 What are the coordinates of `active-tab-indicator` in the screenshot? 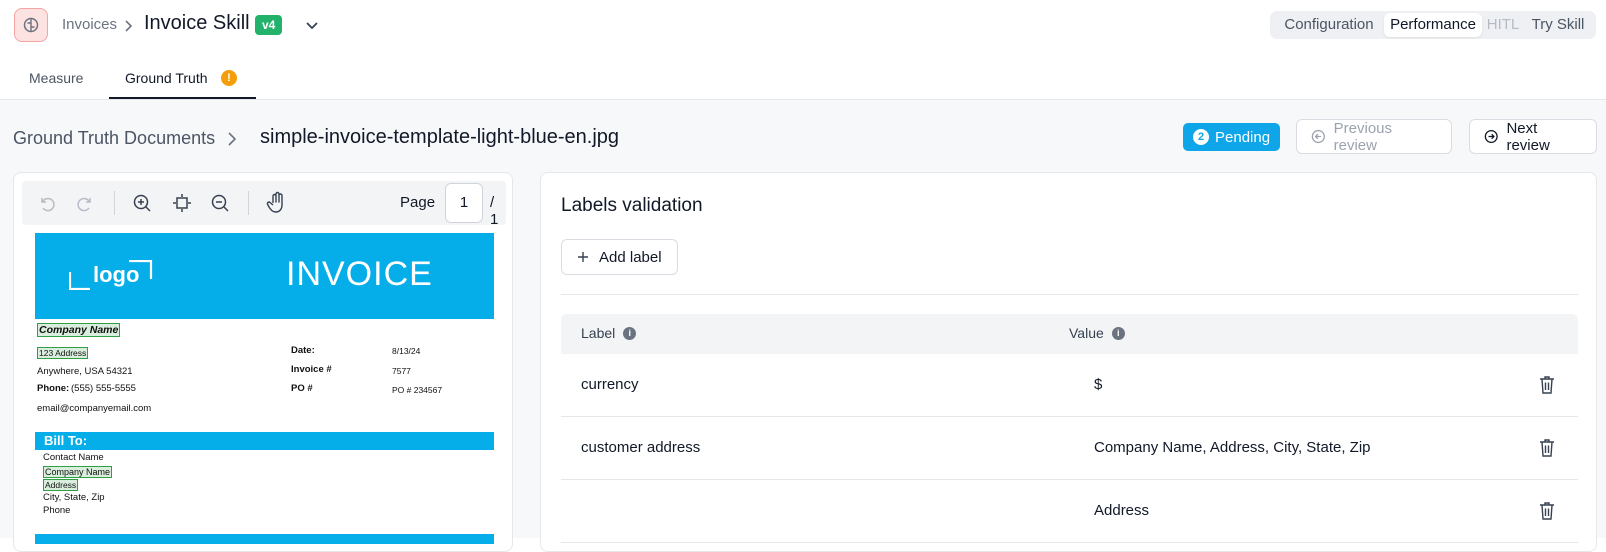 It's located at (182, 98).